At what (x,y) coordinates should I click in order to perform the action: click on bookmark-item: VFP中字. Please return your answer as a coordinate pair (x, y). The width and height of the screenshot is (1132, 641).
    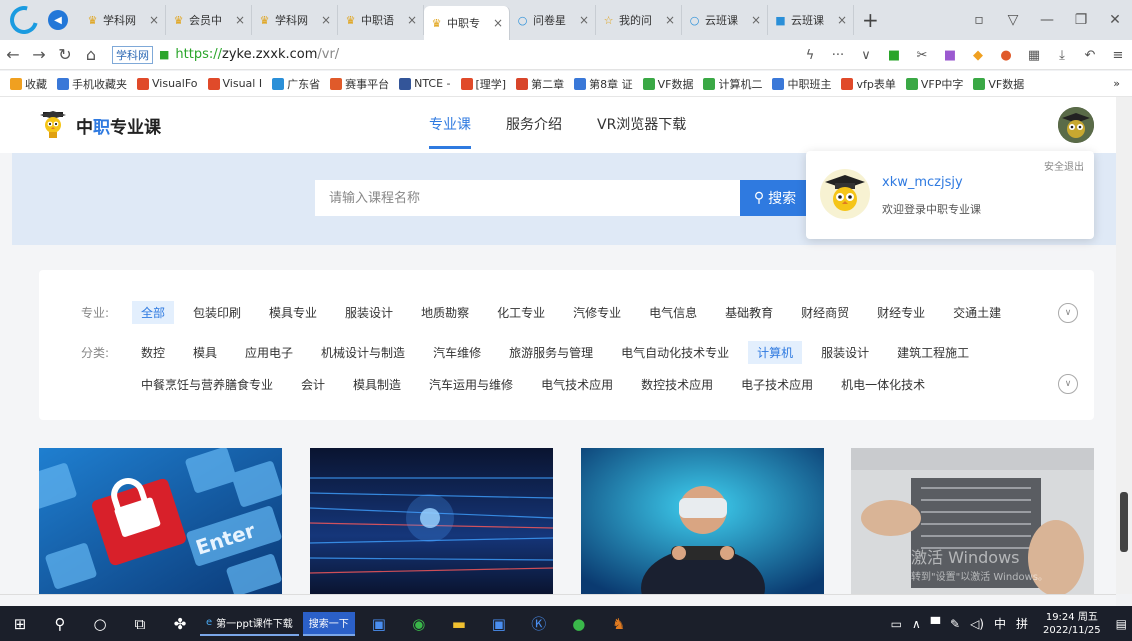
    Looking at the image, I should click on (934, 84).